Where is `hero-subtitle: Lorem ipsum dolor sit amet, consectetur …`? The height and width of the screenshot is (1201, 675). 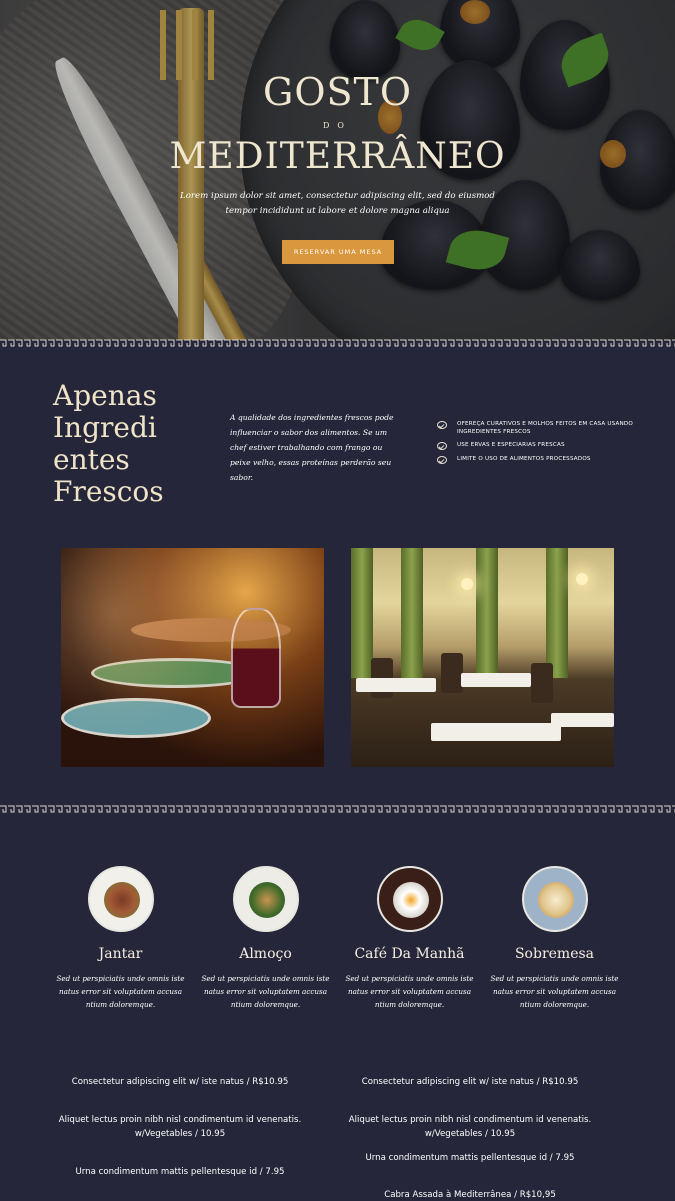 hero-subtitle: Lorem ipsum dolor sit amet, consectetur … is located at coordinates (337, 203).